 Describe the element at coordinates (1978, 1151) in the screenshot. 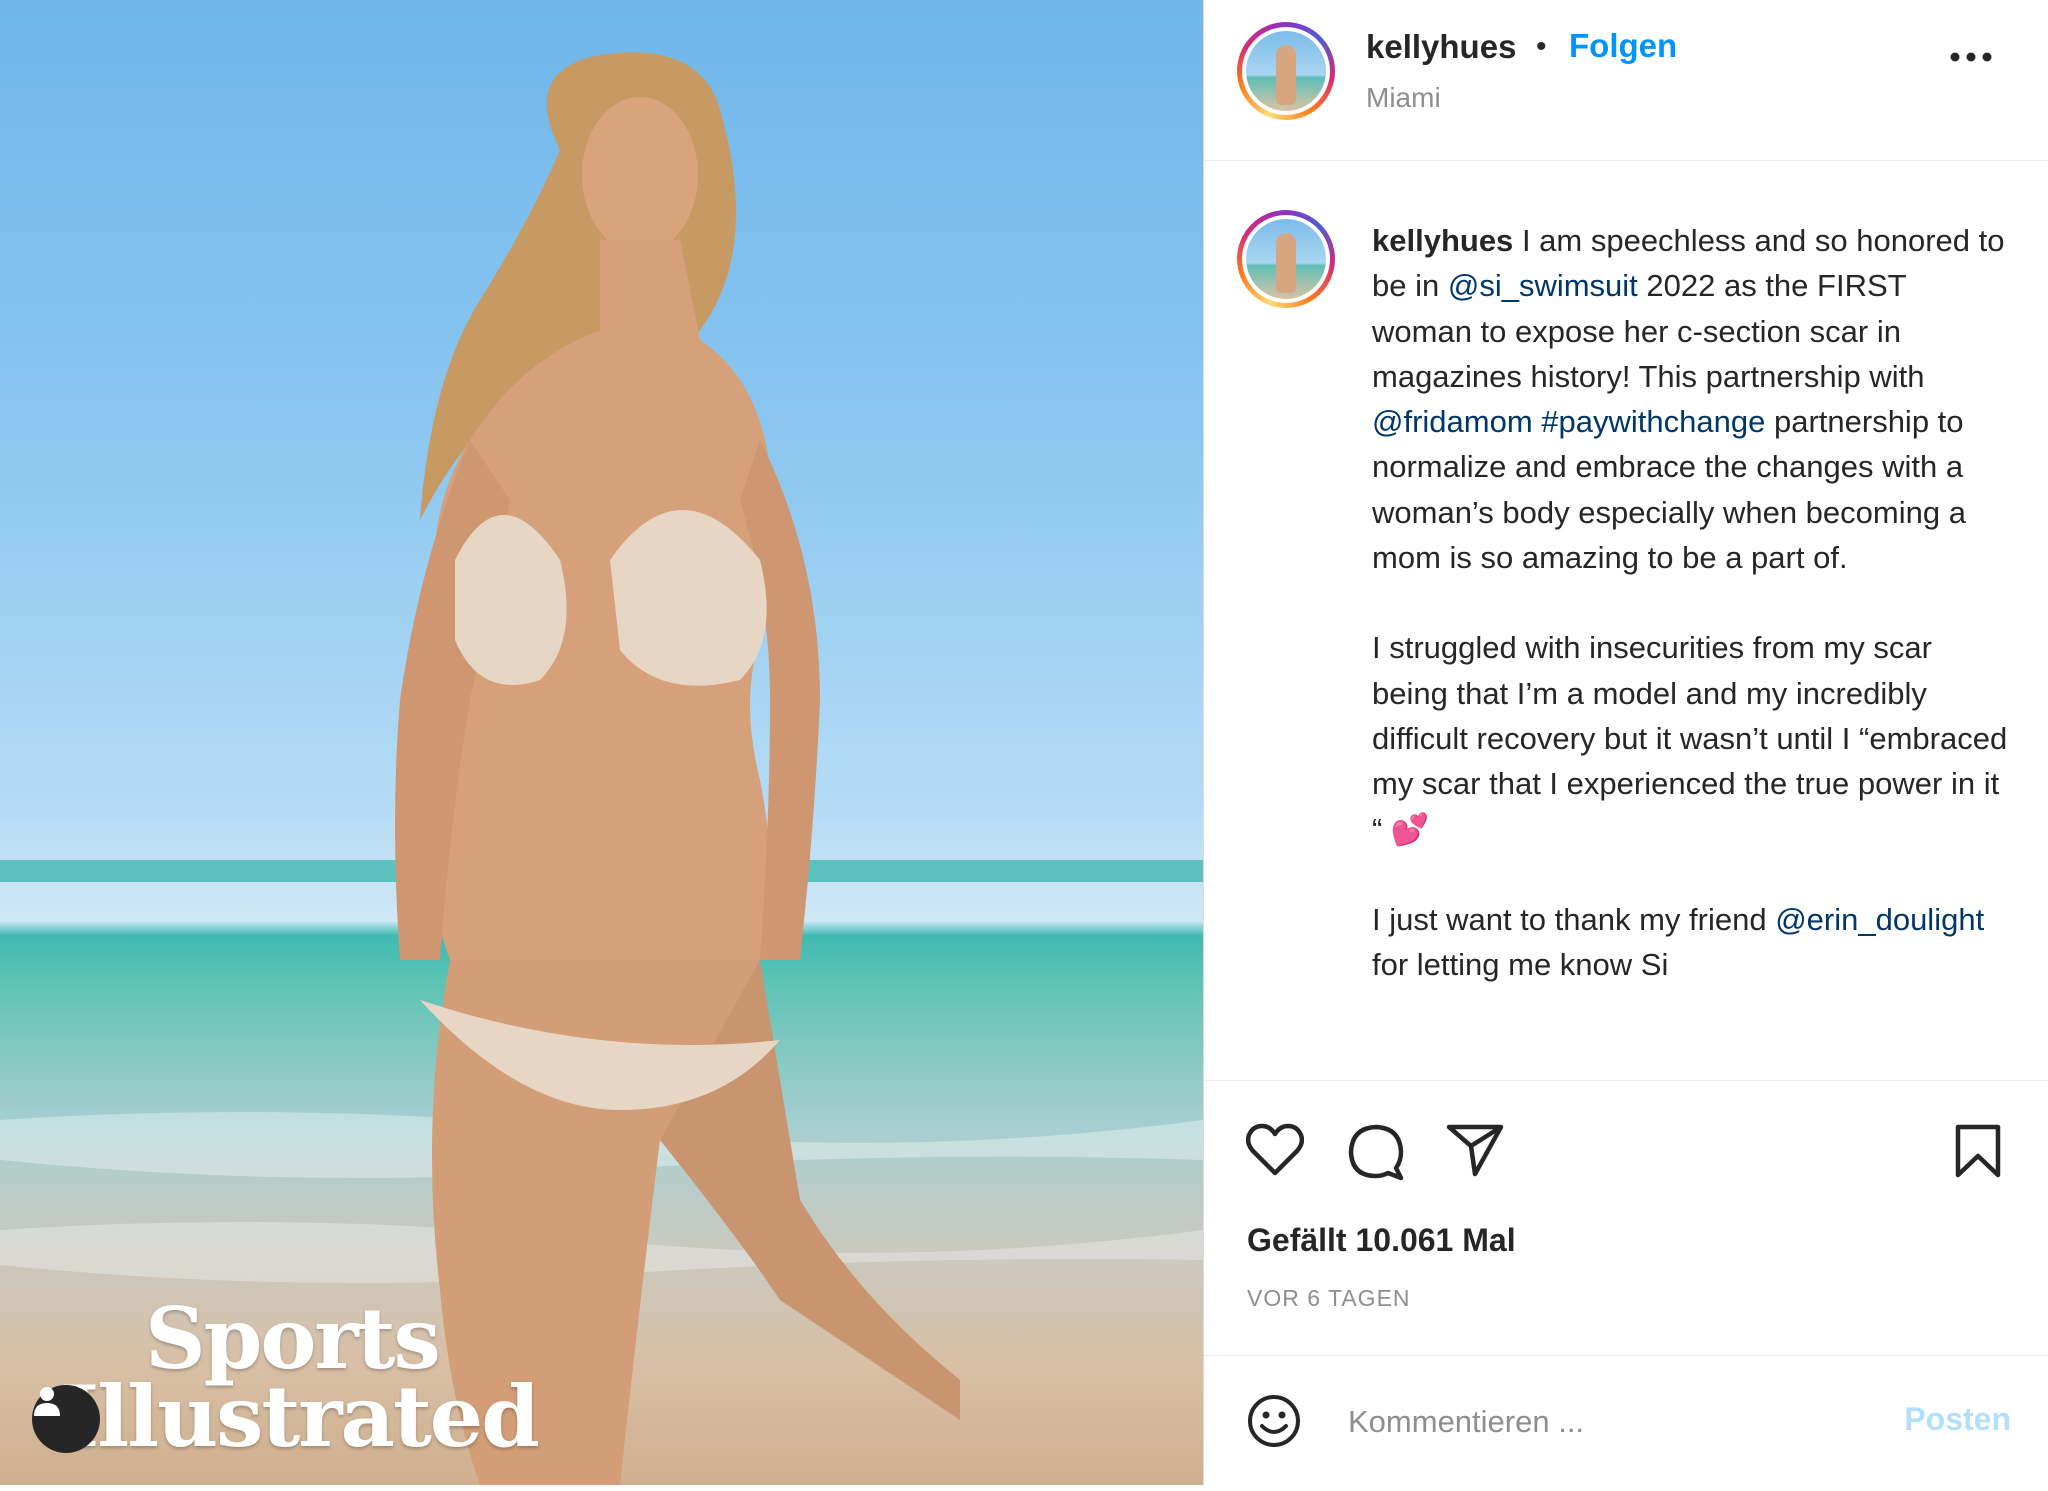

I see `bookmark-icon` at that location.